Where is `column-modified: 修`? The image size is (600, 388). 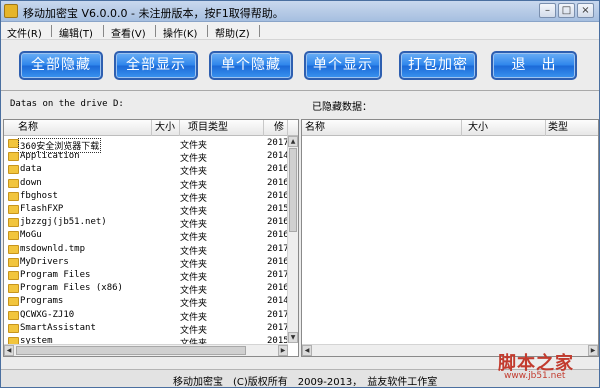
column-modified: 修 is located at coordinates (276, 128).